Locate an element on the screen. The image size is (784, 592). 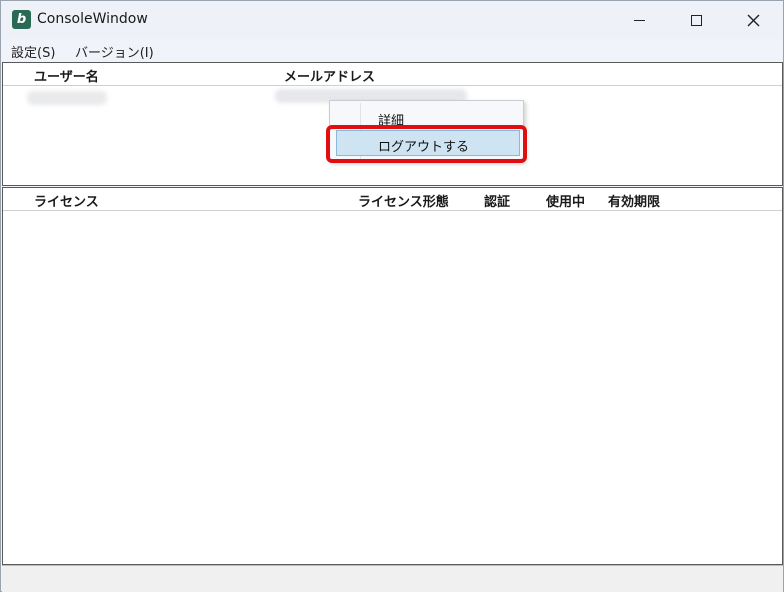
menu-settings: 設定(S) is located at coordinates (33, 51).